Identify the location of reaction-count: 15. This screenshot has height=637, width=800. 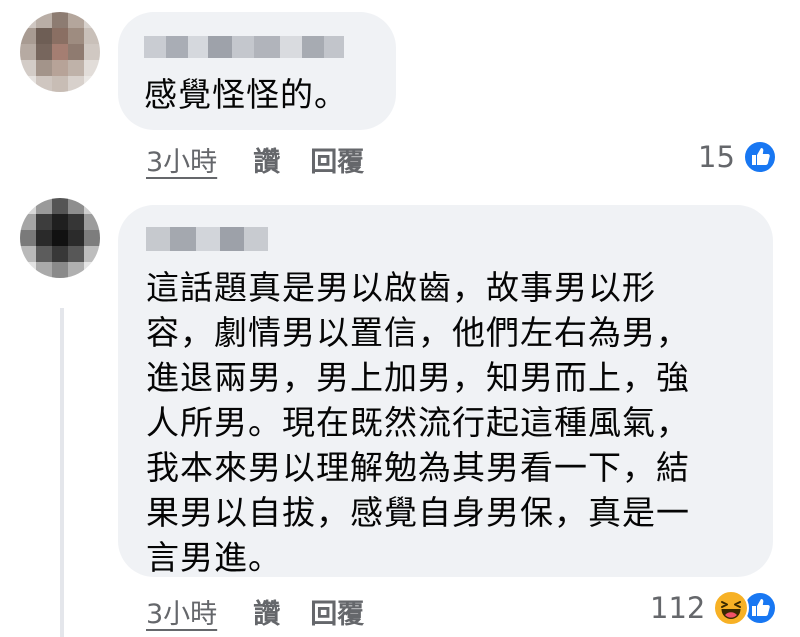
(716, 157).